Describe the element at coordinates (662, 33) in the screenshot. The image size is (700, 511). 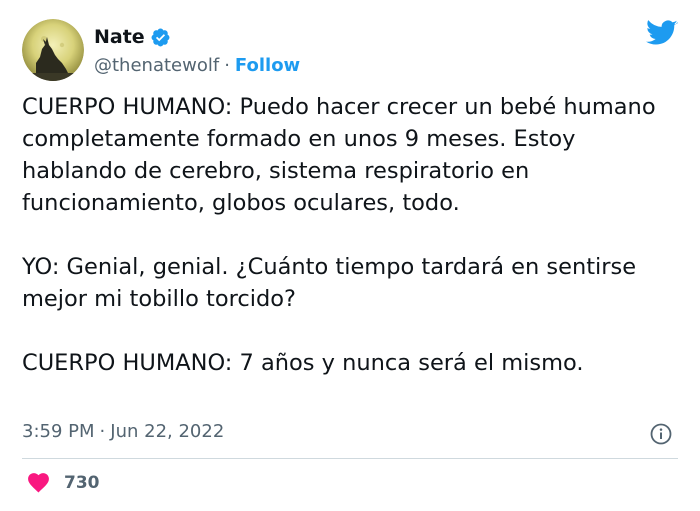
I see `twitter-bird-icon` at that location.